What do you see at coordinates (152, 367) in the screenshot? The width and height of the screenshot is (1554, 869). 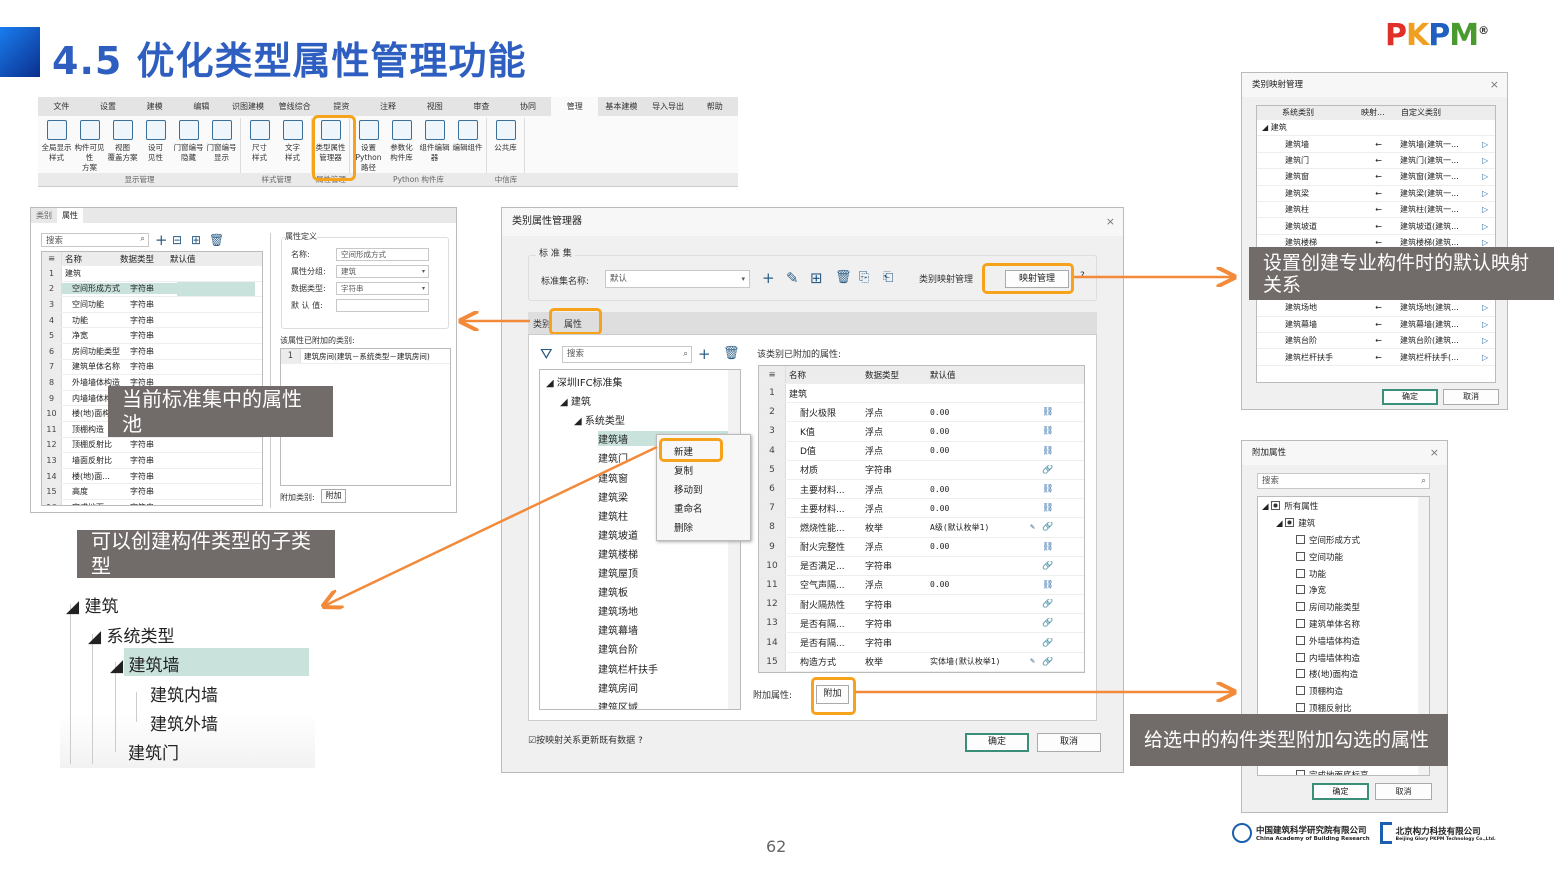 I see `table-row: 7 建筑单体名称 字符串` at bounding box center [152, 367].